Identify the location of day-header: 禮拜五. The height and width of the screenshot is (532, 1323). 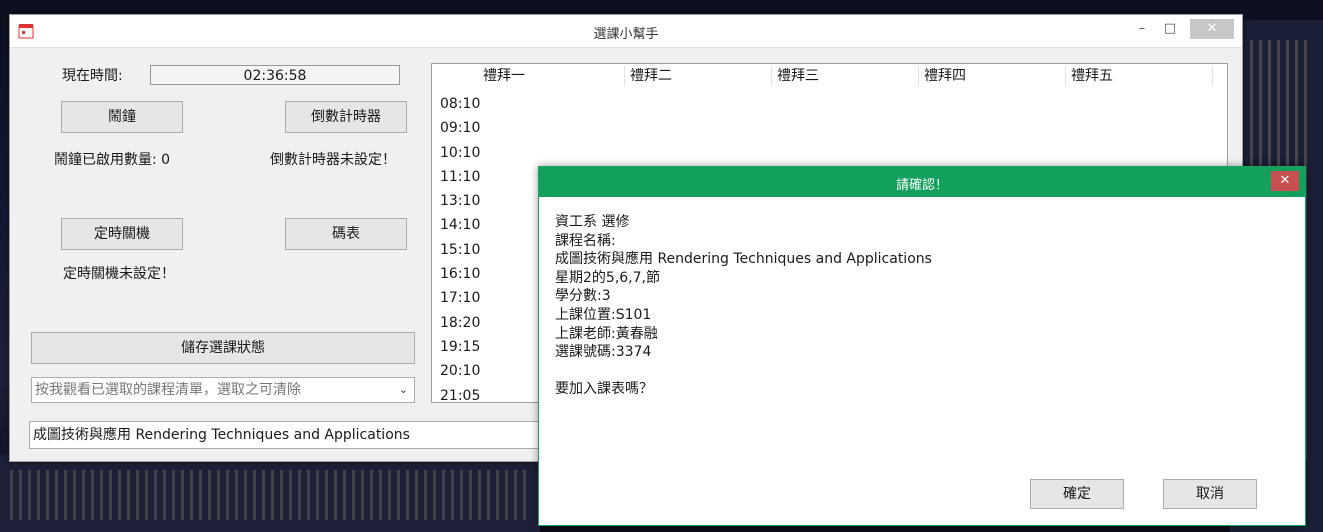
(1139, 76).